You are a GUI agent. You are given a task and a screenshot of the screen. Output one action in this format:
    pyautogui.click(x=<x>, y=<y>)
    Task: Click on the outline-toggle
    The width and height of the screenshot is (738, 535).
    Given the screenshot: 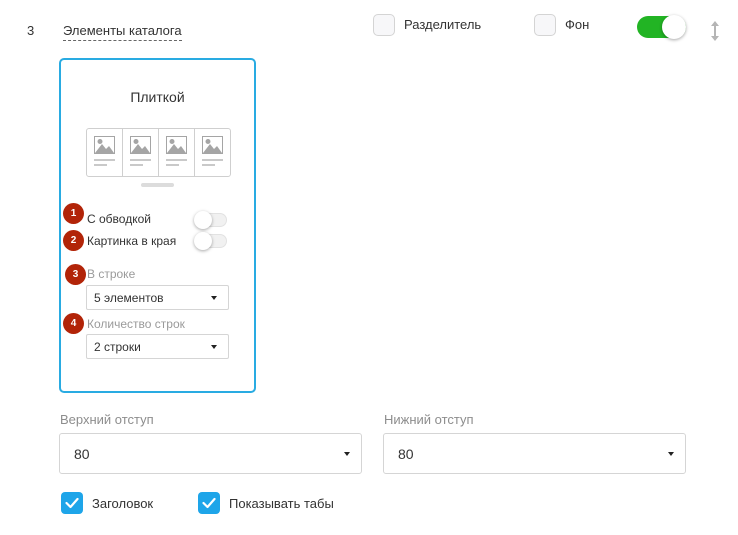 What is the action you would take?
    pyautogui.click(x=210, y=220)
    